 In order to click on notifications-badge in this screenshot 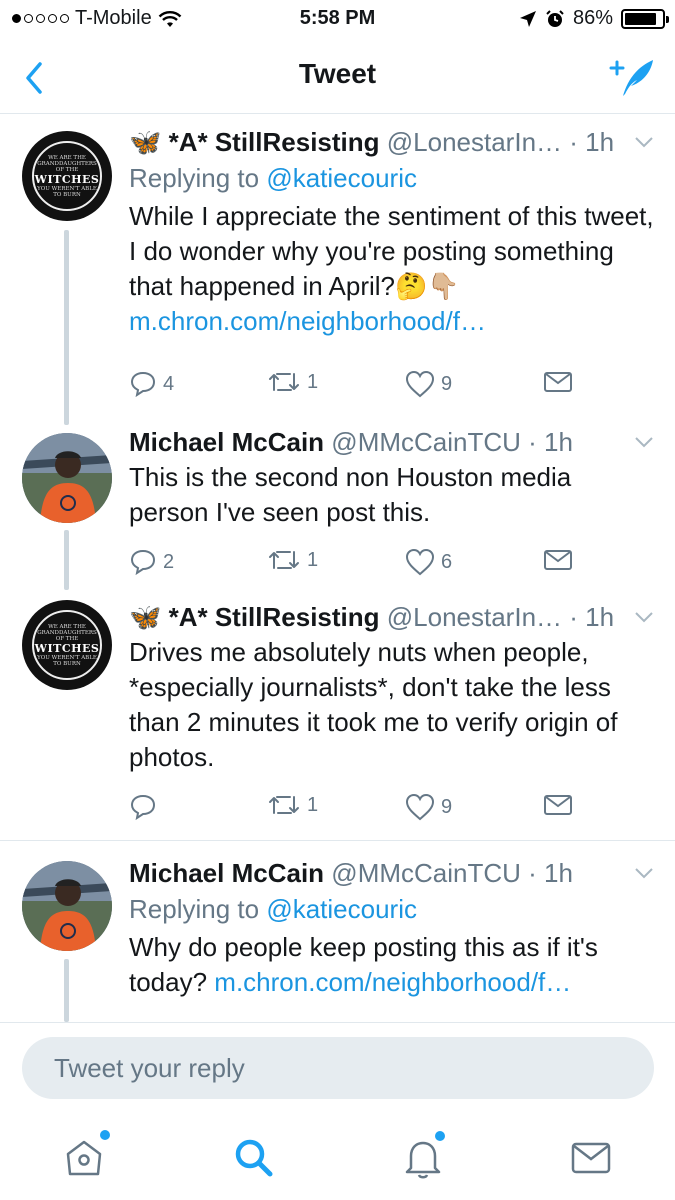, I will do `click(440, 1136)`.